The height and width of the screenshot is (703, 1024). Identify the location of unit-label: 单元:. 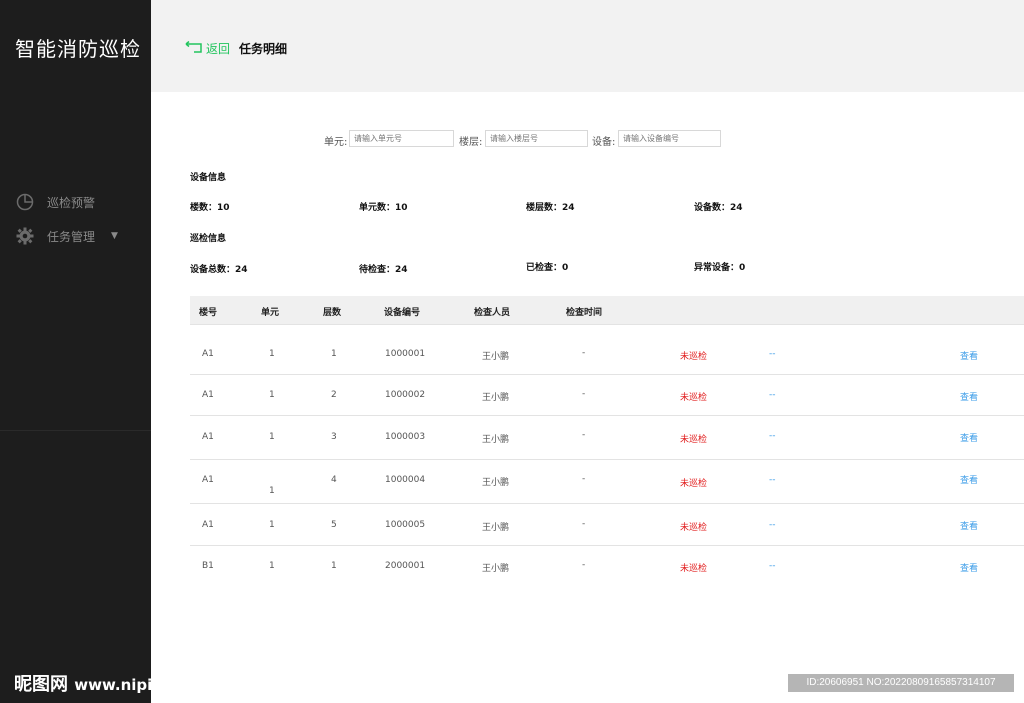
(336, 142).